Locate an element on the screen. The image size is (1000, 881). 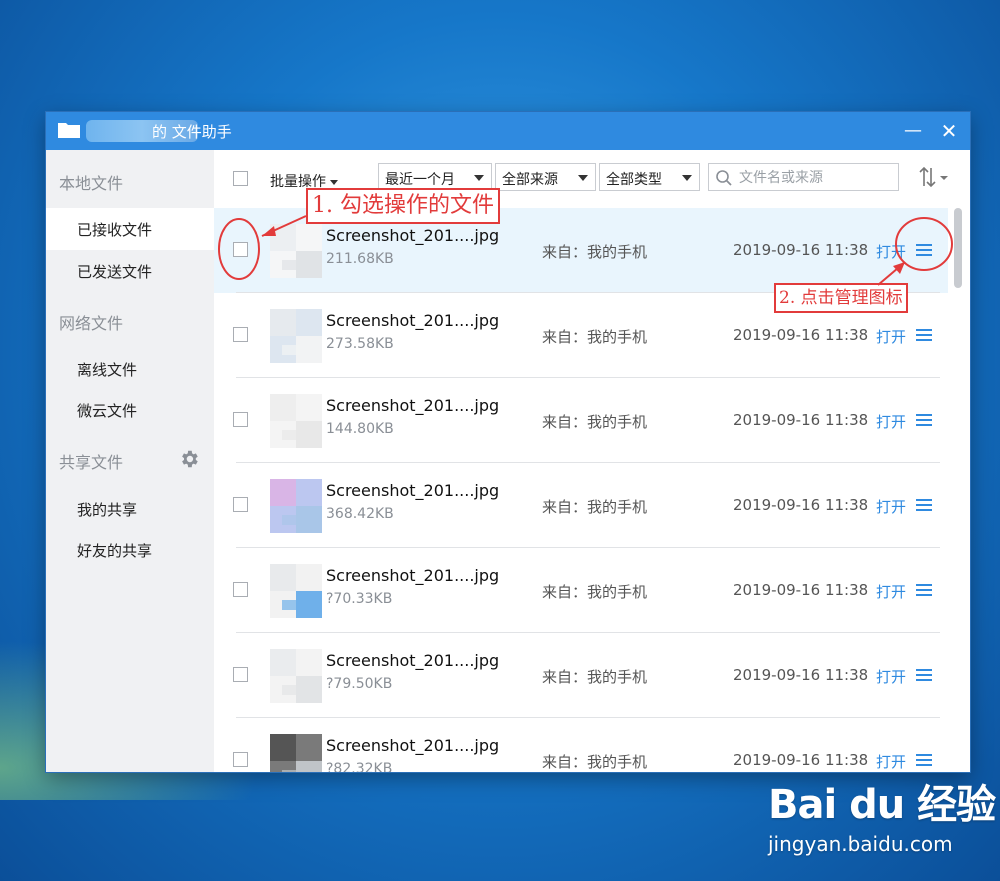
watermark-logo: Bai du 经验 is located at coordinates (882, 805).